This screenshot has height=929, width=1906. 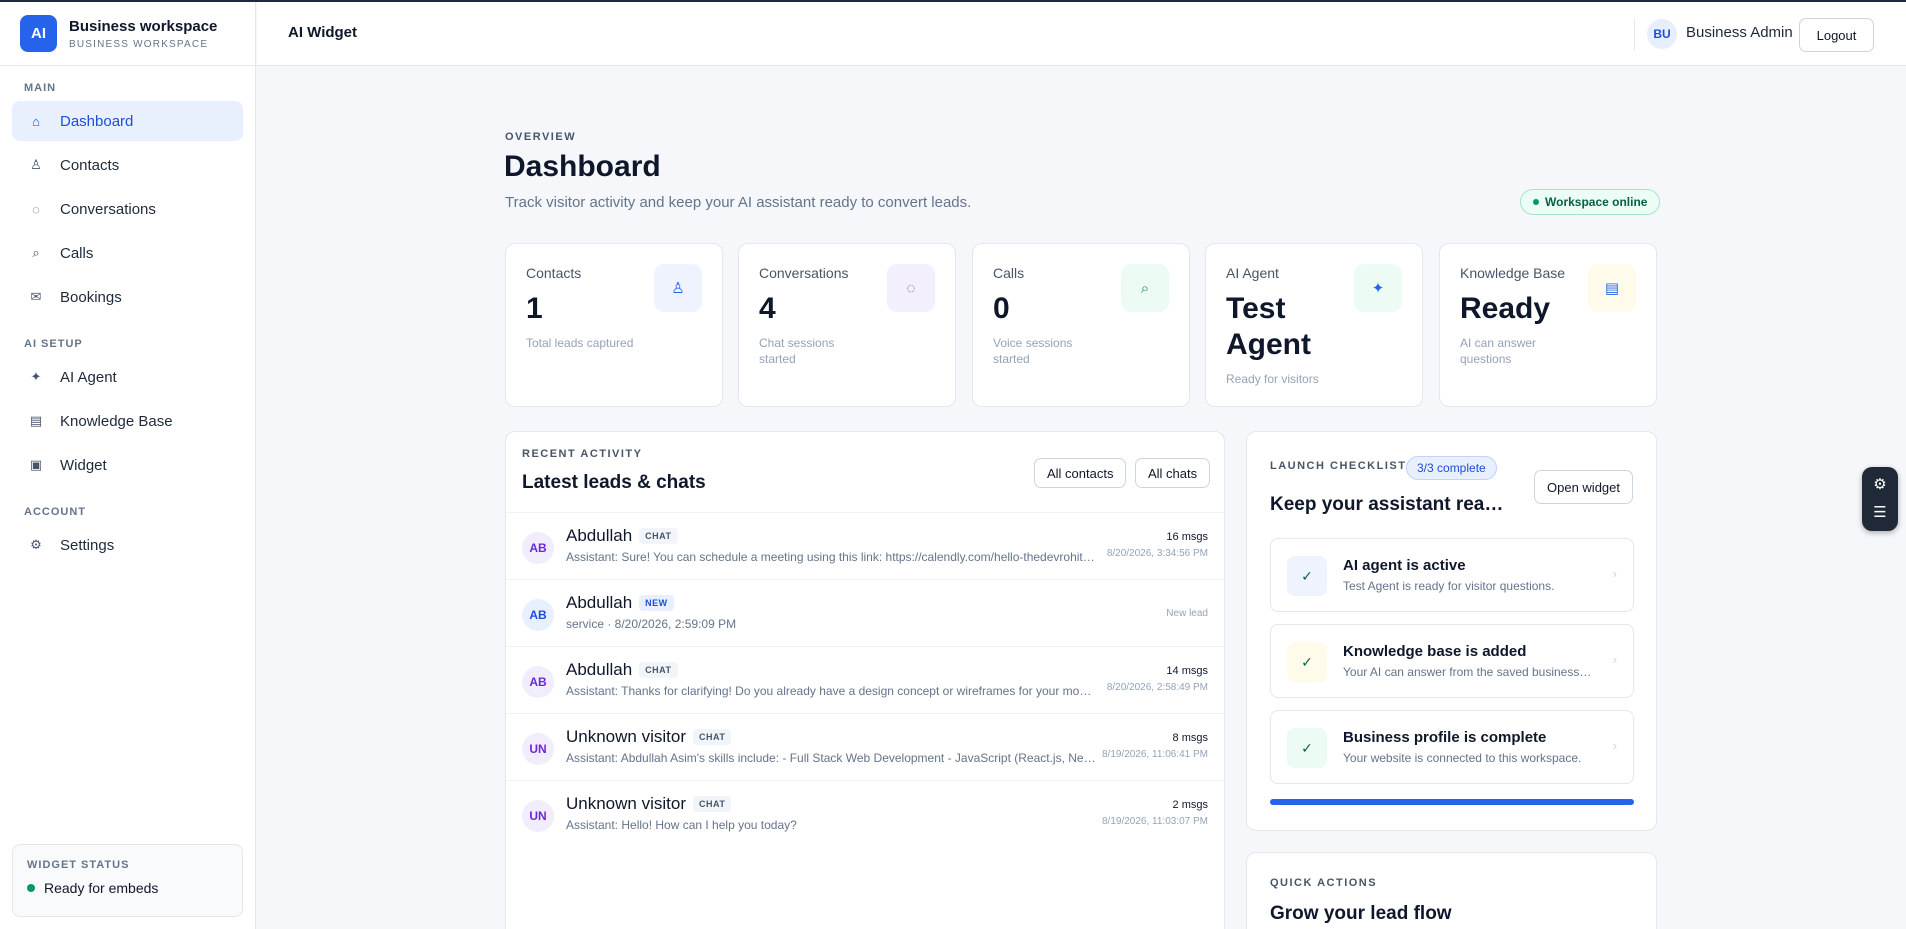 What do you see at coordinates (1435, 651) in the screenshot?
I see `checklist-item-title: Knowledge base is added` at bounding box center [1435, 651].